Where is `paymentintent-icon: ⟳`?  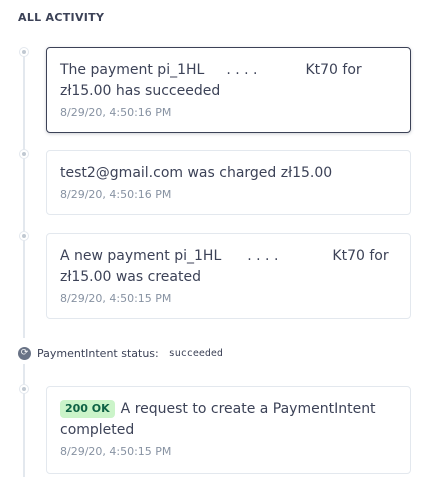 paymentintent-icon: ⟳ is located at coordinates (24, 353).